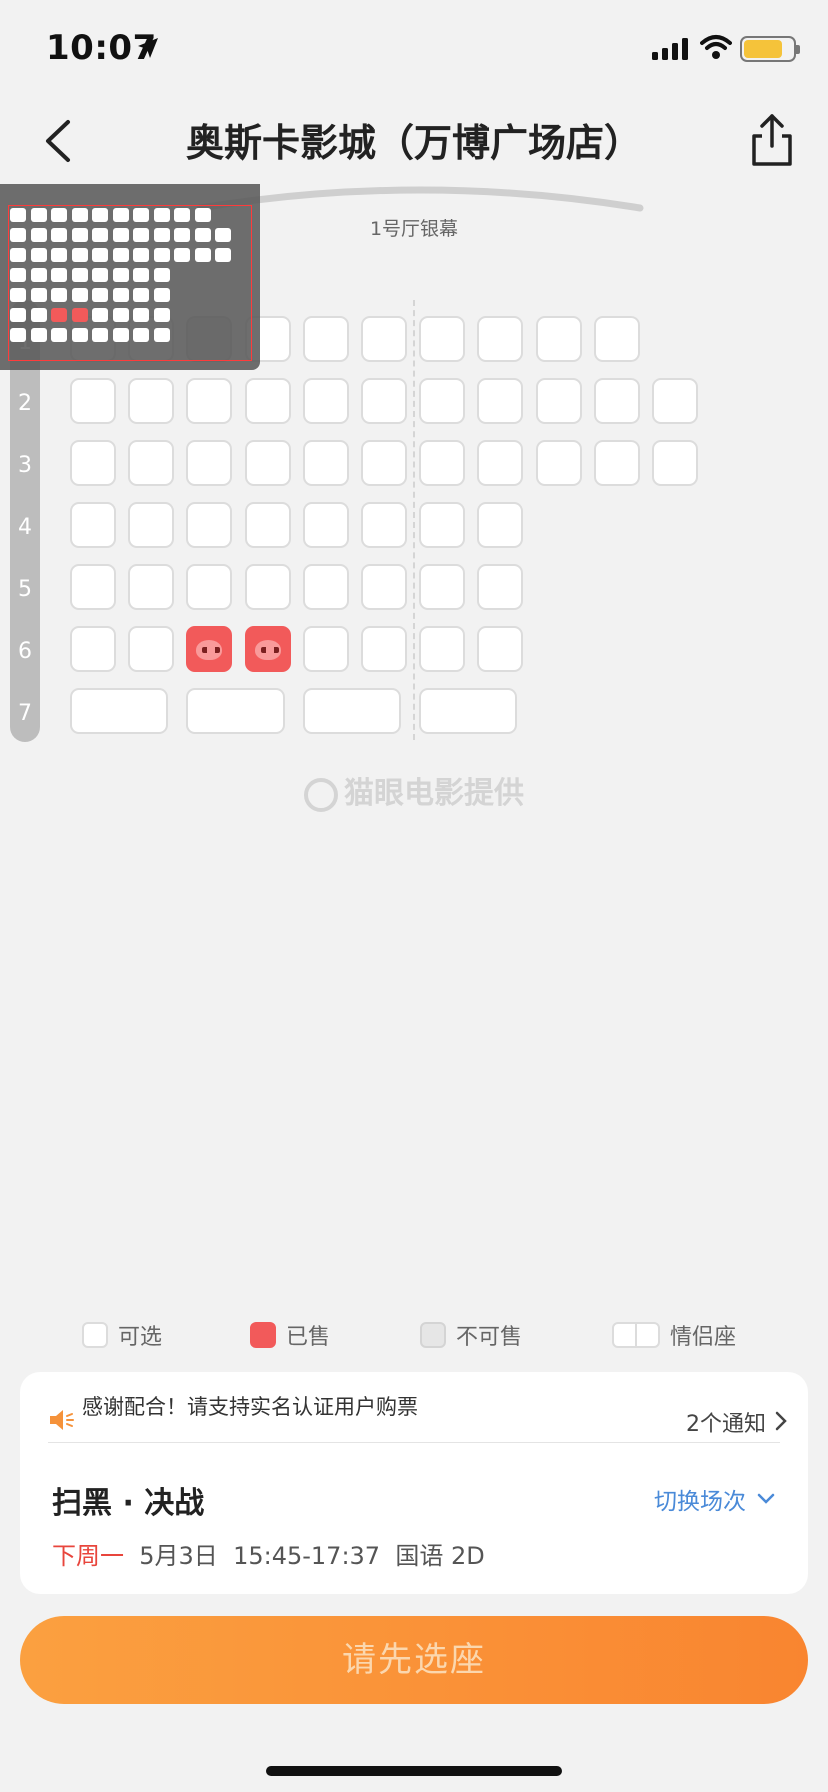  I want to click on legend-sold: 已售, so click(290, 1335).